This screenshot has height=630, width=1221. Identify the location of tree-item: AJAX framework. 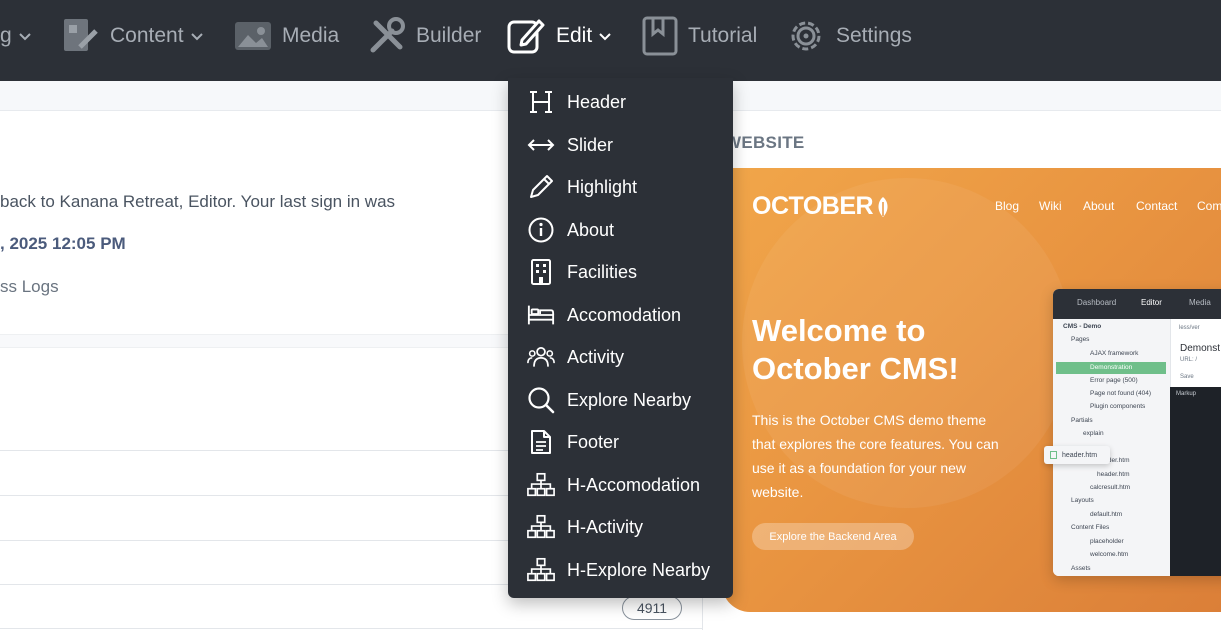
(1114, 353).